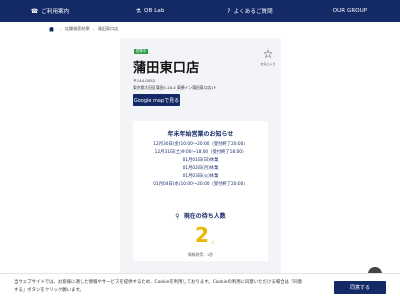 The width and height of the screenshot is (400, 300). I want to click on question-icon: ?, so click(229, 11).